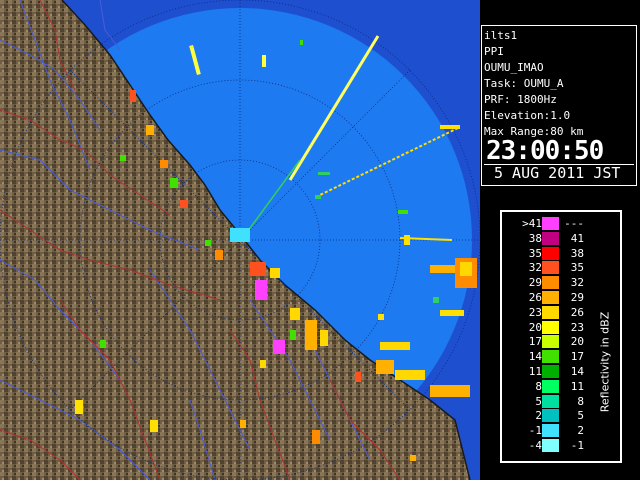  Describe the element at coordinates (577, 297) in the screenshot. I see `legend-upper-value: 29` at that location.